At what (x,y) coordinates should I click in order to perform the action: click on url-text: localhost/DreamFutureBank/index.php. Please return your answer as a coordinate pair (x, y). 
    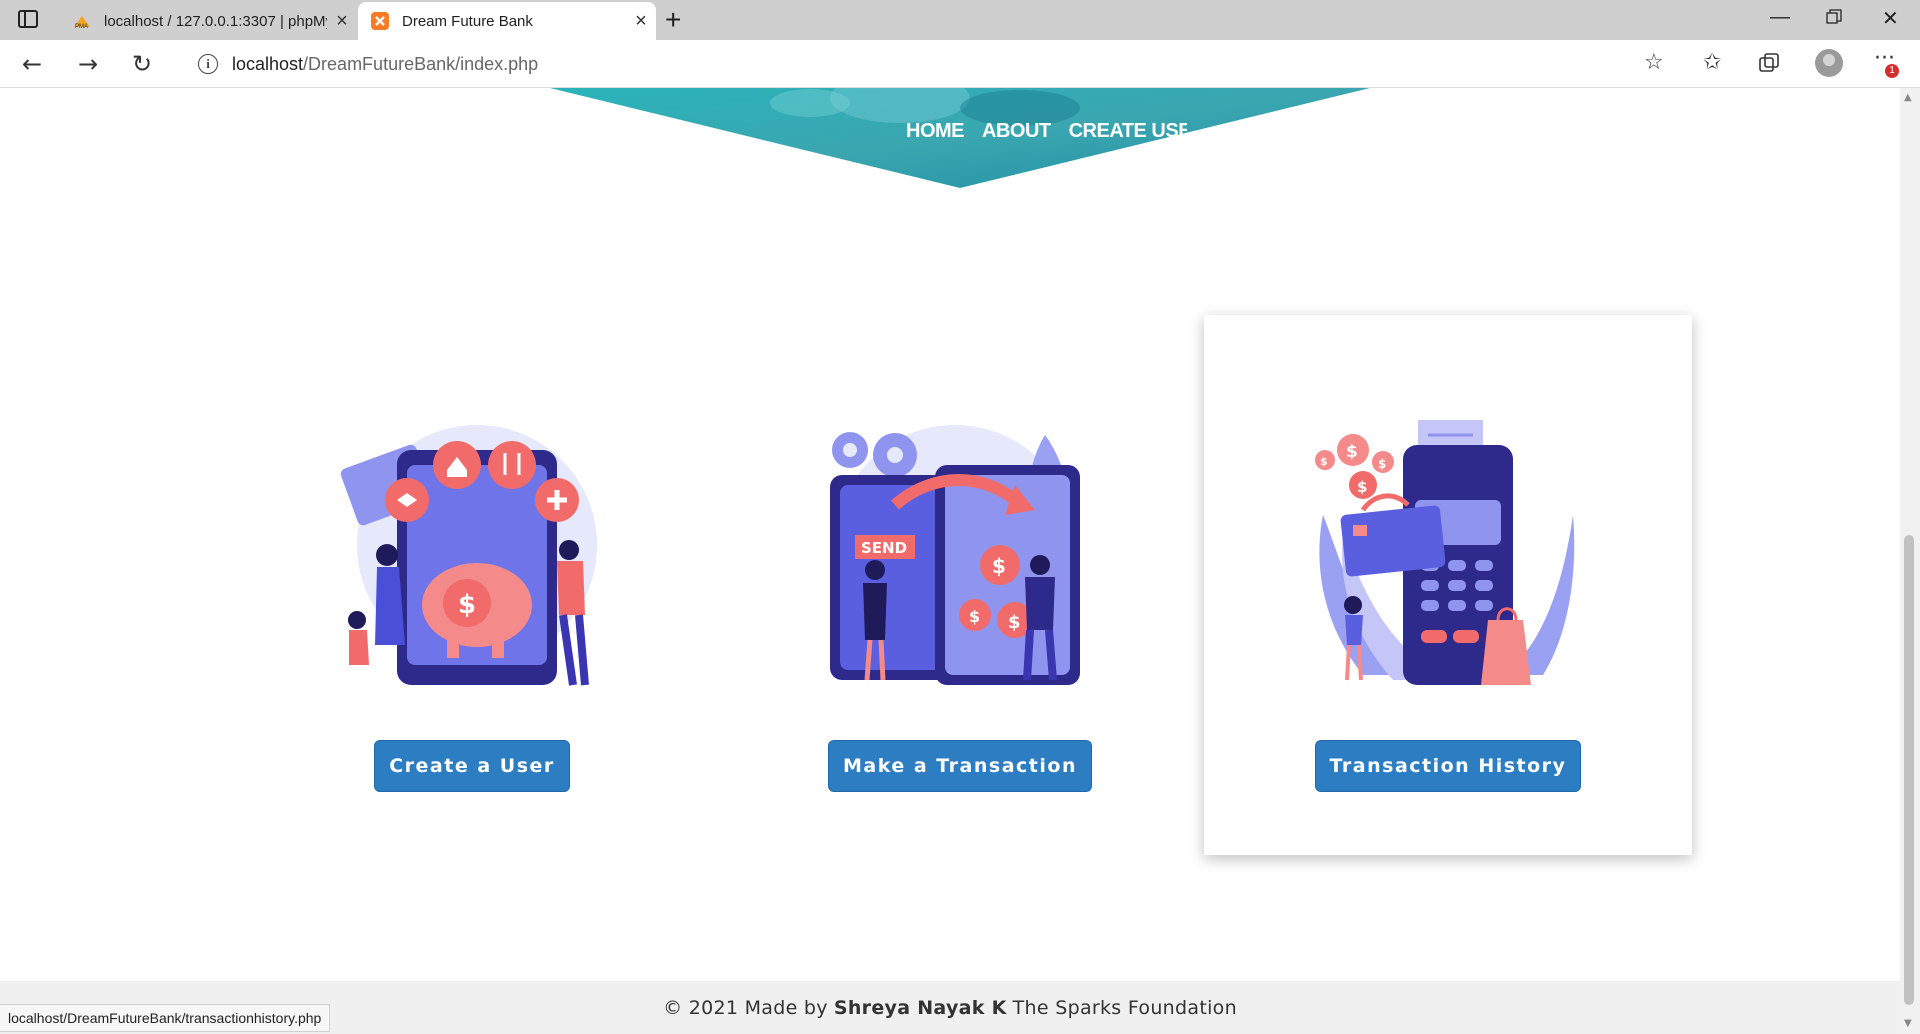
    Looking at the image, I should click on (385, 64).